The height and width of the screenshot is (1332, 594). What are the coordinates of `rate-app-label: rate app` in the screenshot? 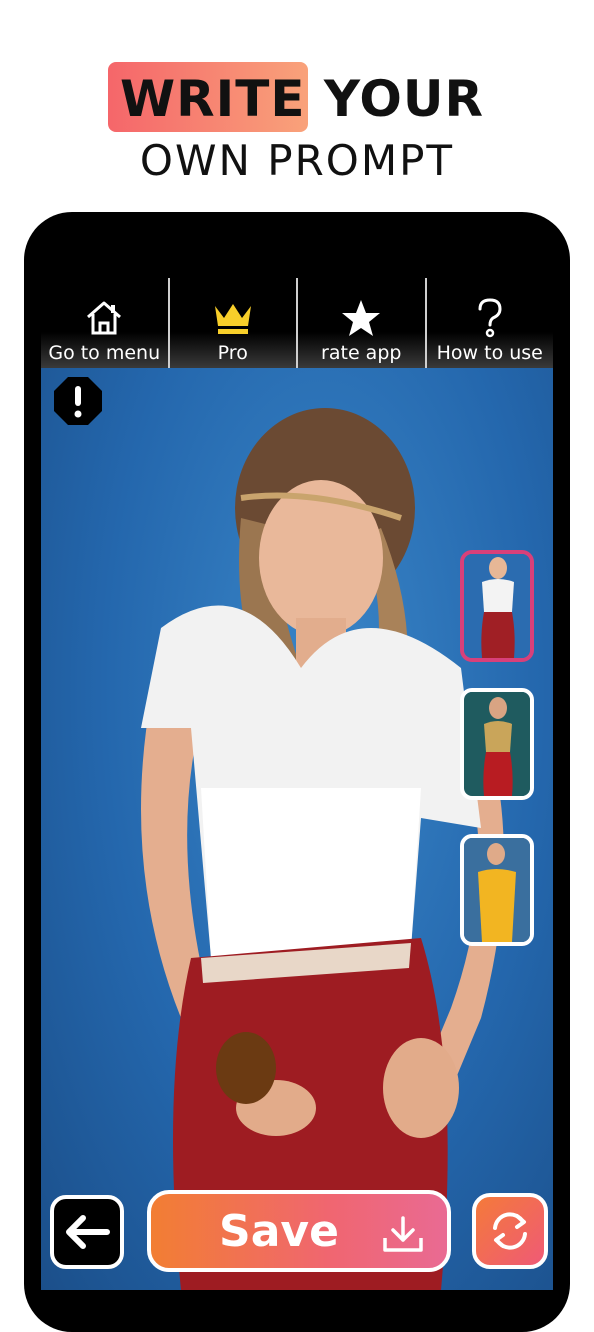 It's located at (361, 353).